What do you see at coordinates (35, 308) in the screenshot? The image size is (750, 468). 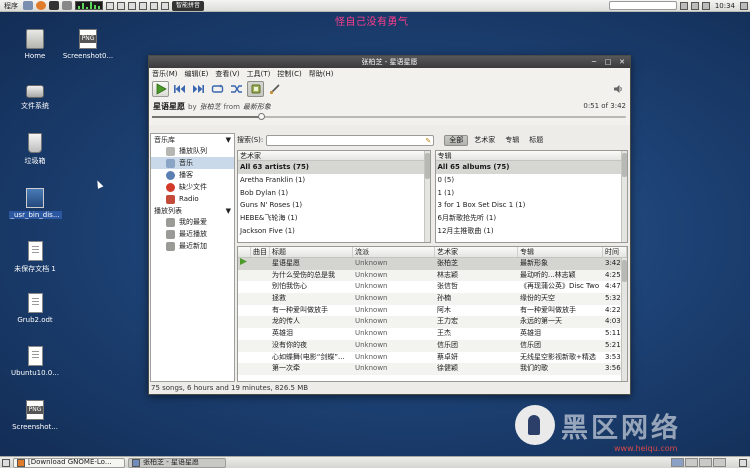 I see `desktop-icon-grub2: Grub2.odt` at bounding box center [35, 308].